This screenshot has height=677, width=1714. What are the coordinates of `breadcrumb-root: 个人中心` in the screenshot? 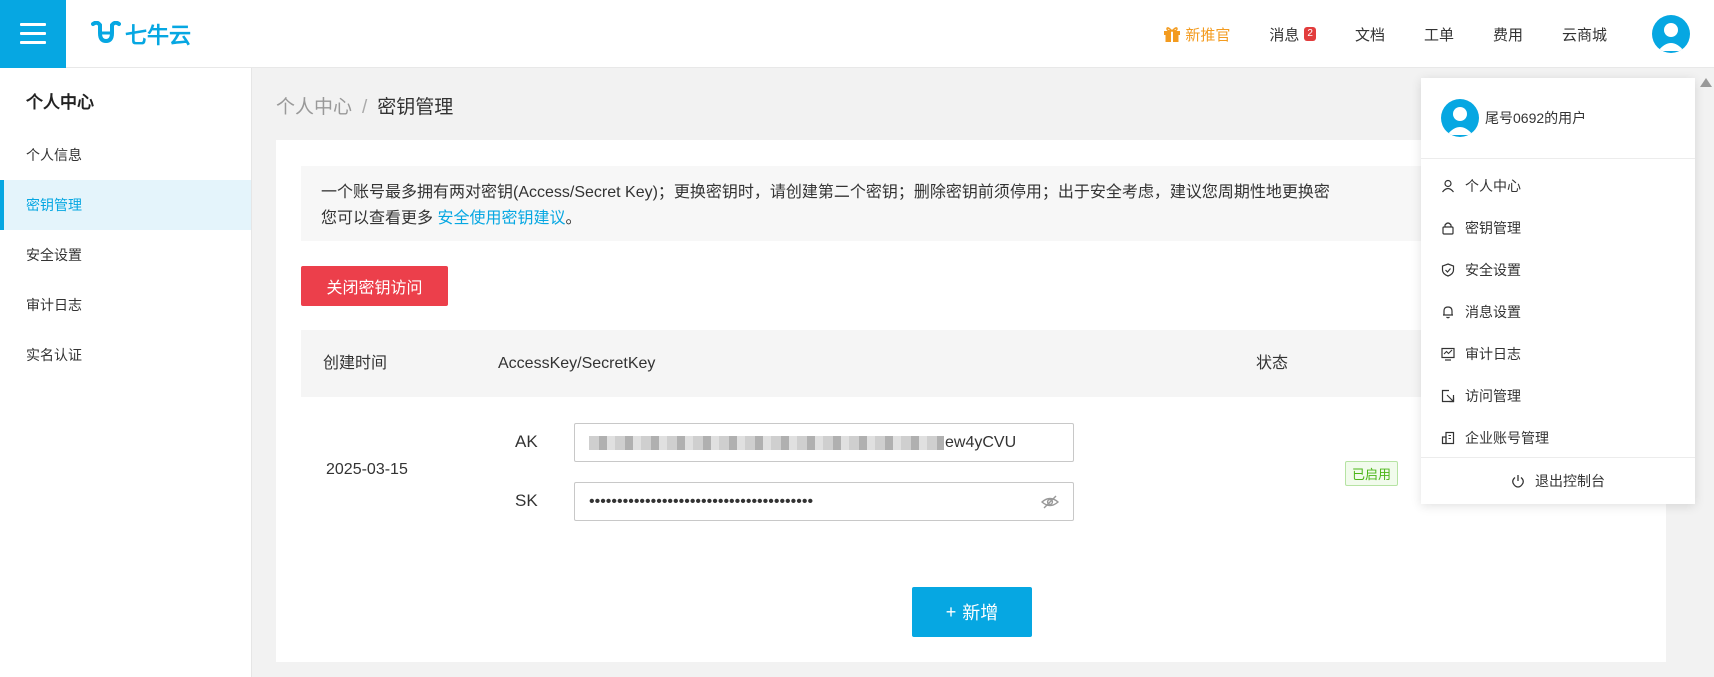 It's located at (314, 107).